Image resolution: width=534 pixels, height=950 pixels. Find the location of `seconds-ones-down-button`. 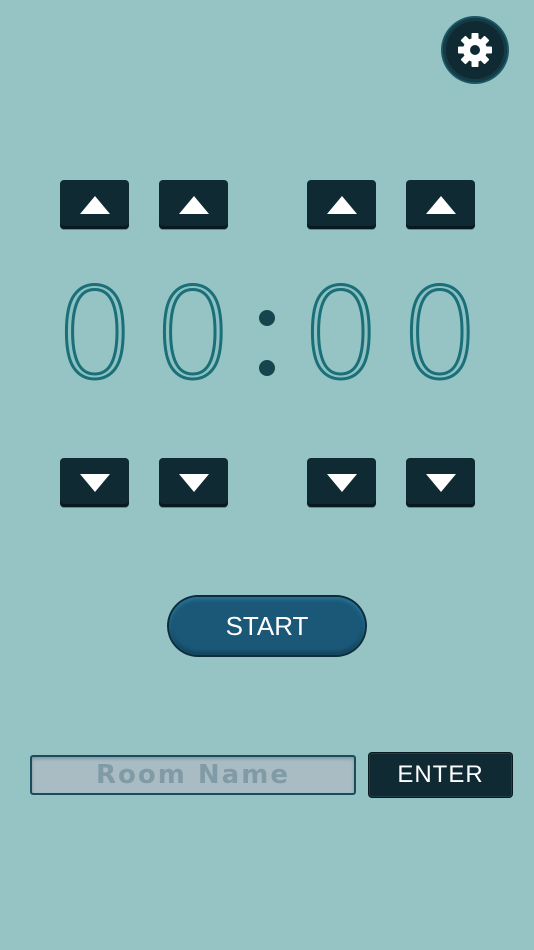

seconds-ones-down-button is located at coordinates (440, 482).